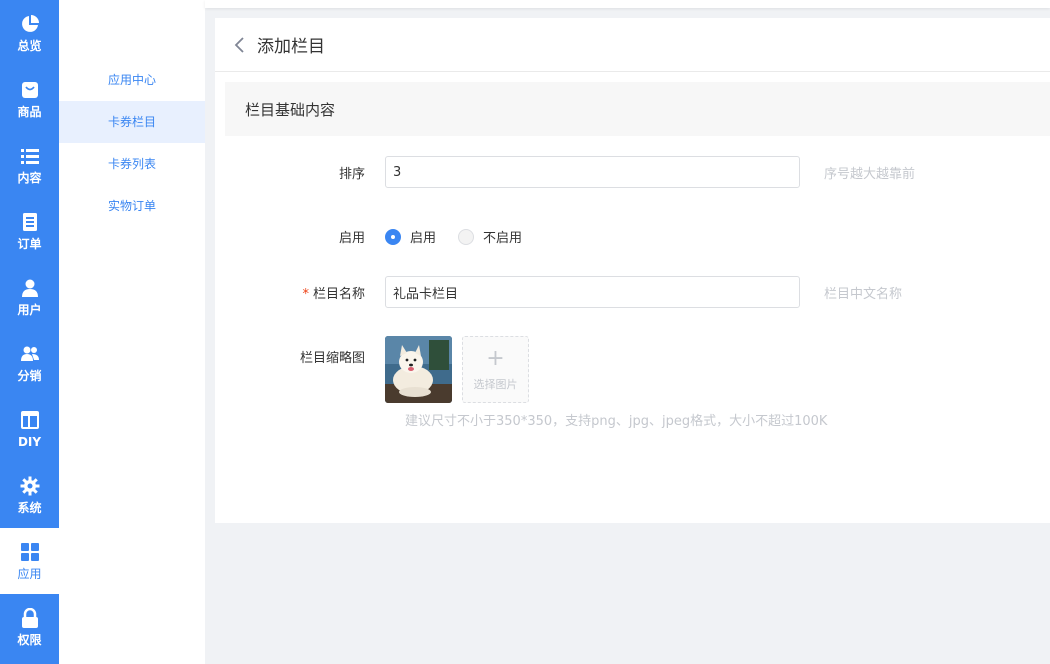 This screenshot has width=1050, height=664. What do you see at coordinates (592, 292) in the screenshot?
I see `name-input: 礼品卡栏目` at bounding box center [592, 292].